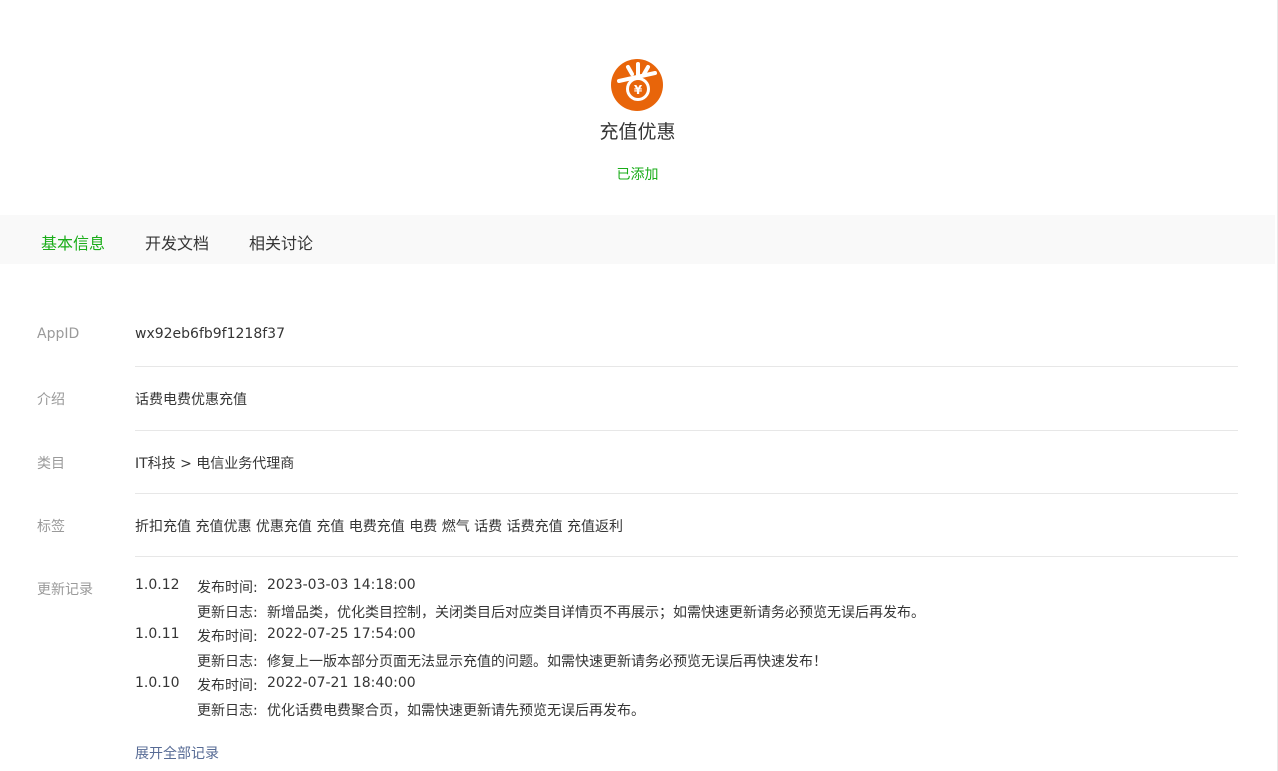  Describe the element at coordinates (215, 464) in the screenshot. I see `category-value: IT科技 > 电信业务代理商` at that location.